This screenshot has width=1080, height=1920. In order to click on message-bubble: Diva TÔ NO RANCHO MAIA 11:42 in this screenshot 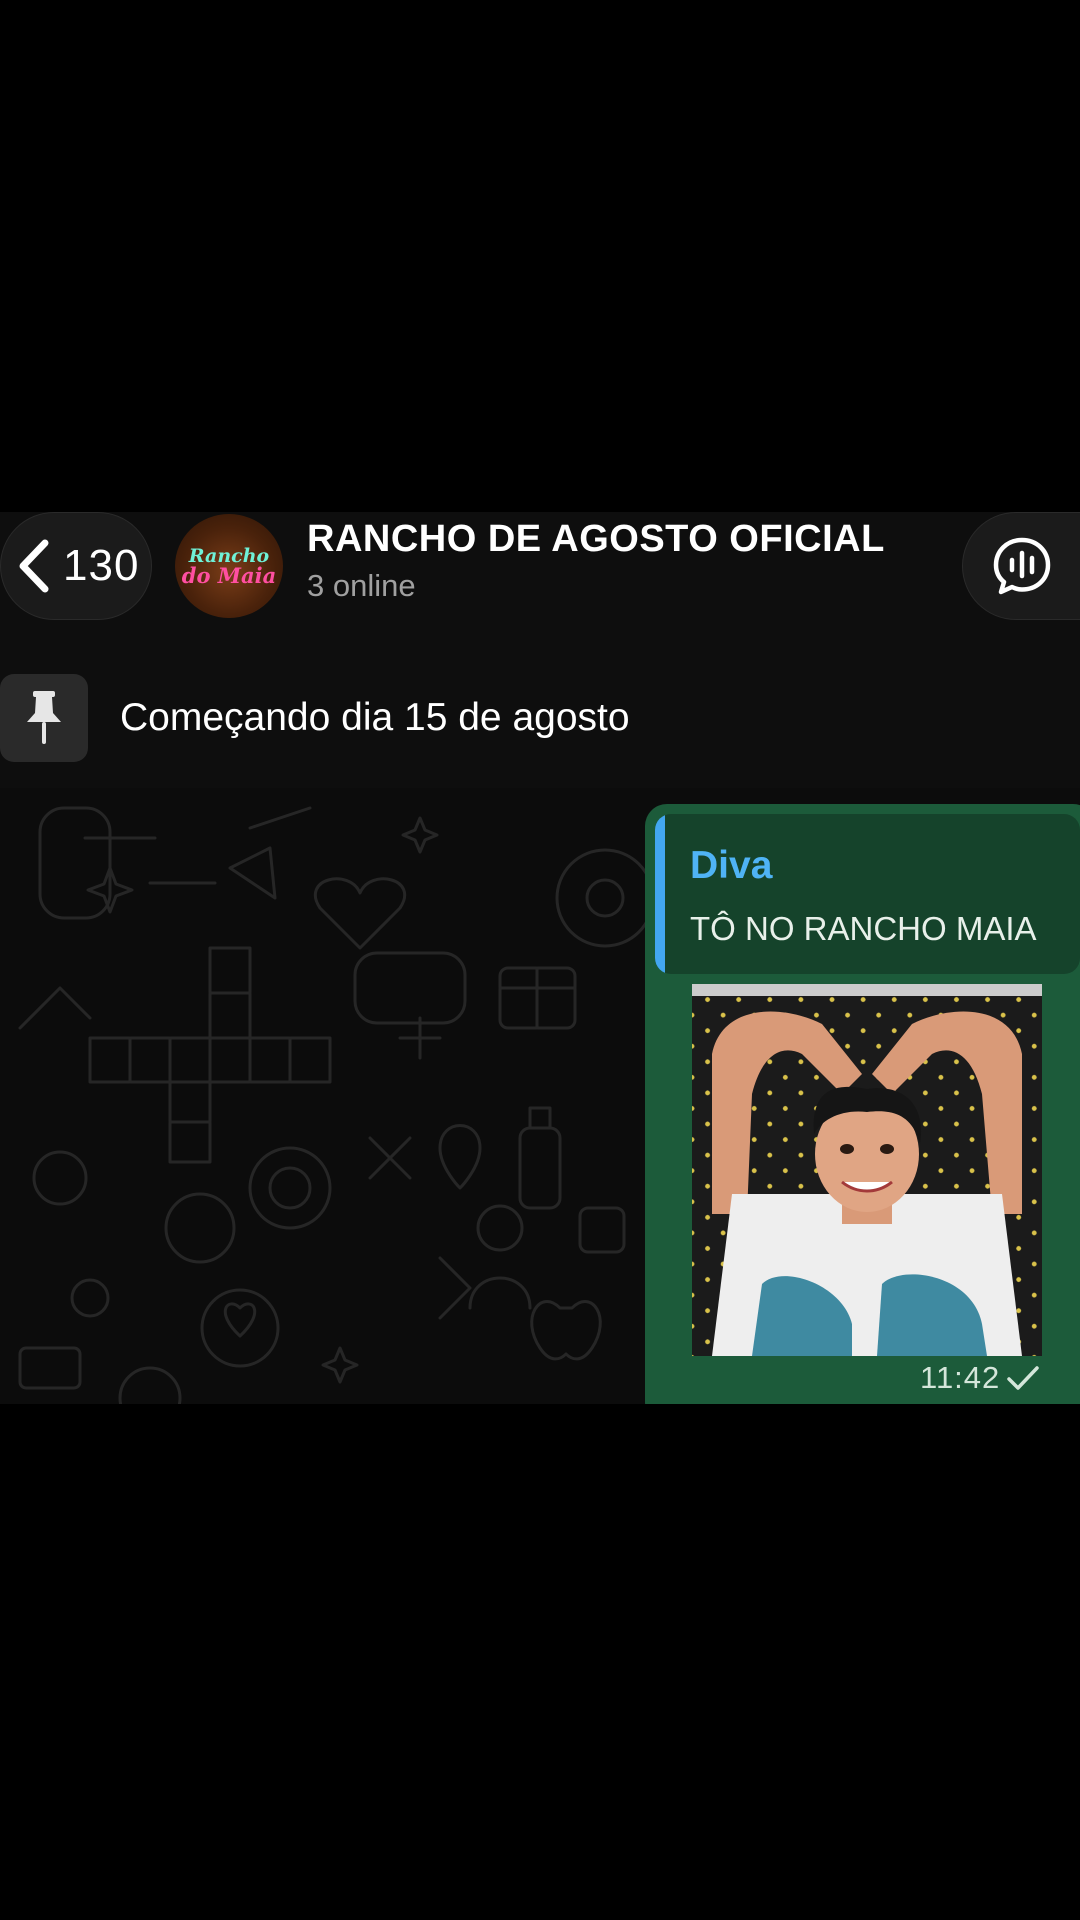, I will do `click(862, 1104)`.